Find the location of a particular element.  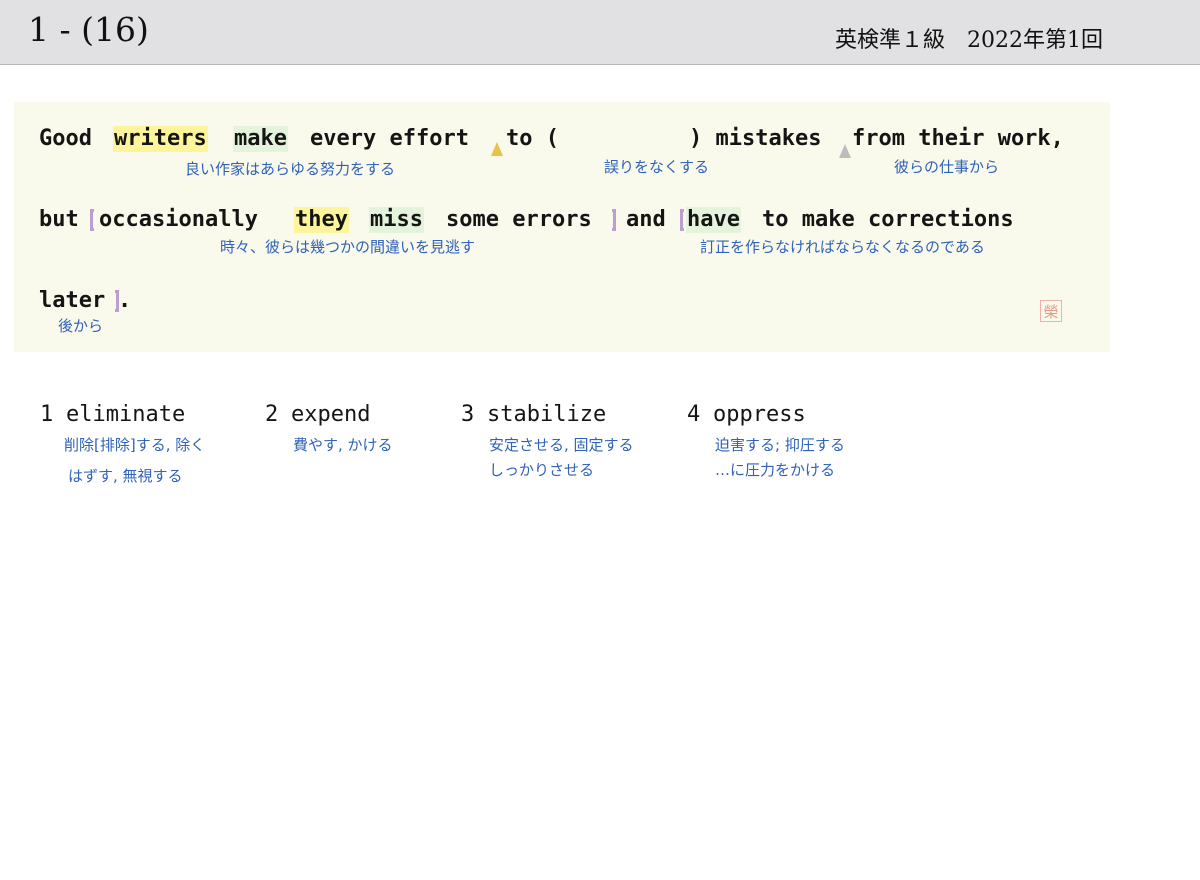

word-from-their-work: from their work, is located at coordinates (958, 138).